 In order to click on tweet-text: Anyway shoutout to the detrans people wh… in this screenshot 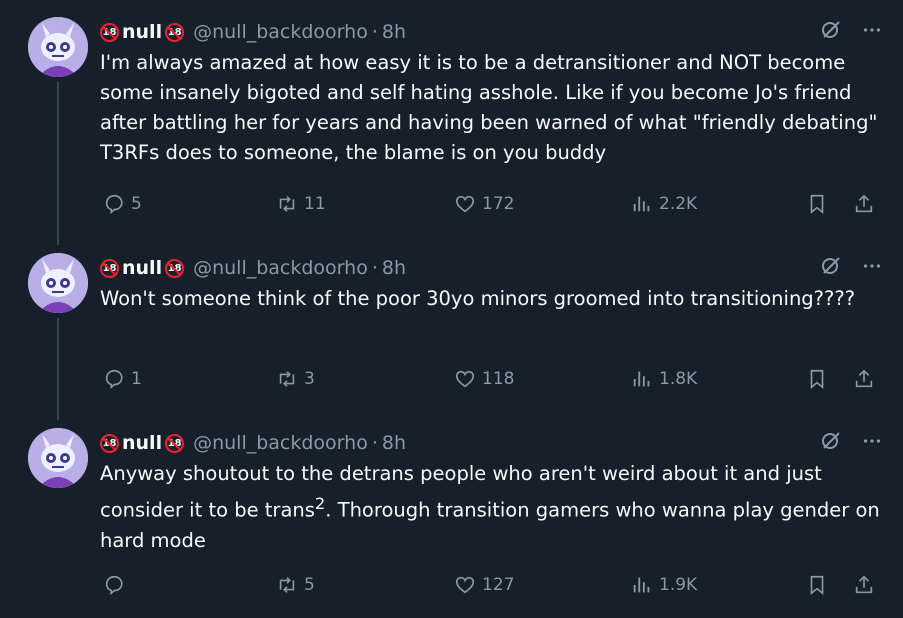, I will do `click(491, 507)`.